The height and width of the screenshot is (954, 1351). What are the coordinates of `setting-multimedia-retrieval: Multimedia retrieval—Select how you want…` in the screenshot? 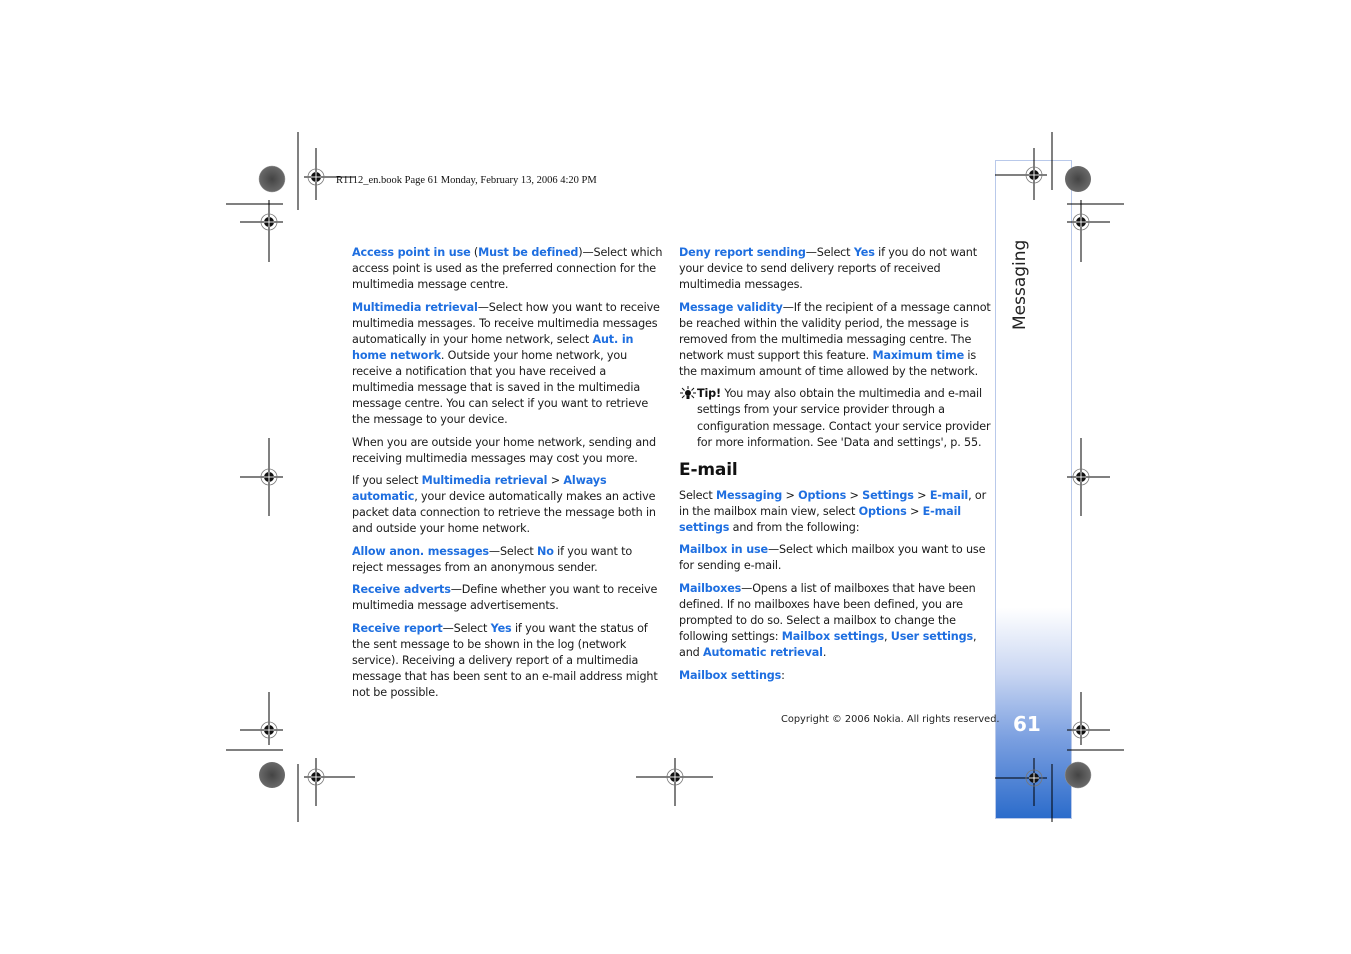 It's located at (506, 363).